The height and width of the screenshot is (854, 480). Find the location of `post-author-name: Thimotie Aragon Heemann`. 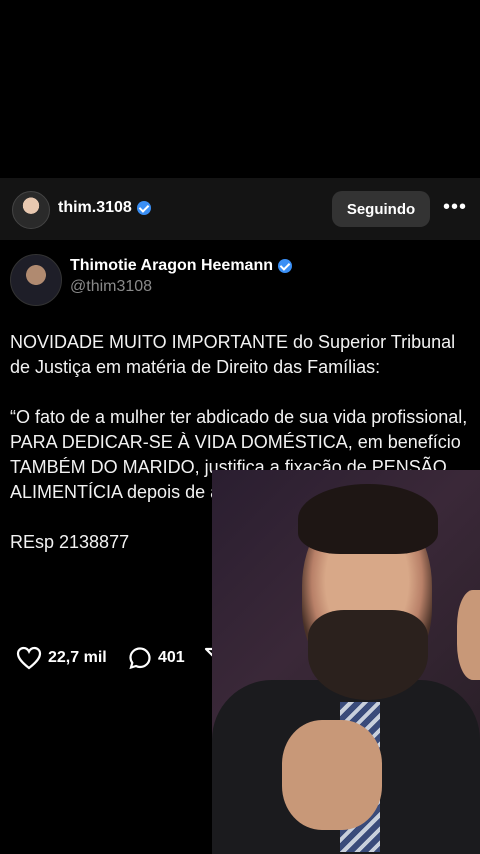

post-author-name: Thimotie Aragon Heemann is located at coordinates (181, 266).